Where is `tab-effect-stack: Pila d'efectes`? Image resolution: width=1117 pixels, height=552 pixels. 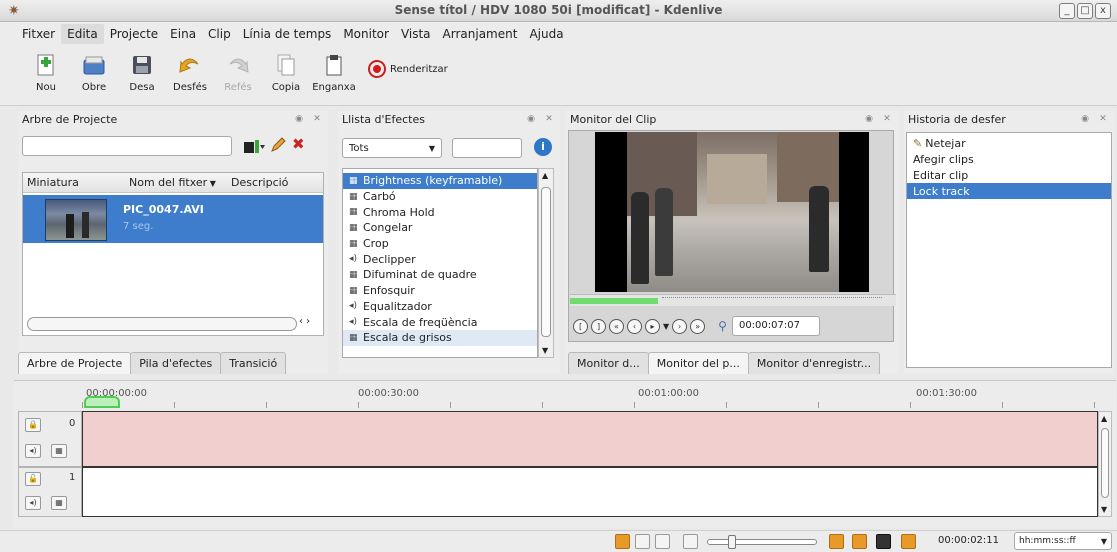
tab-effect-stack: Pila d'efectes is located at coordinates (176, 363).